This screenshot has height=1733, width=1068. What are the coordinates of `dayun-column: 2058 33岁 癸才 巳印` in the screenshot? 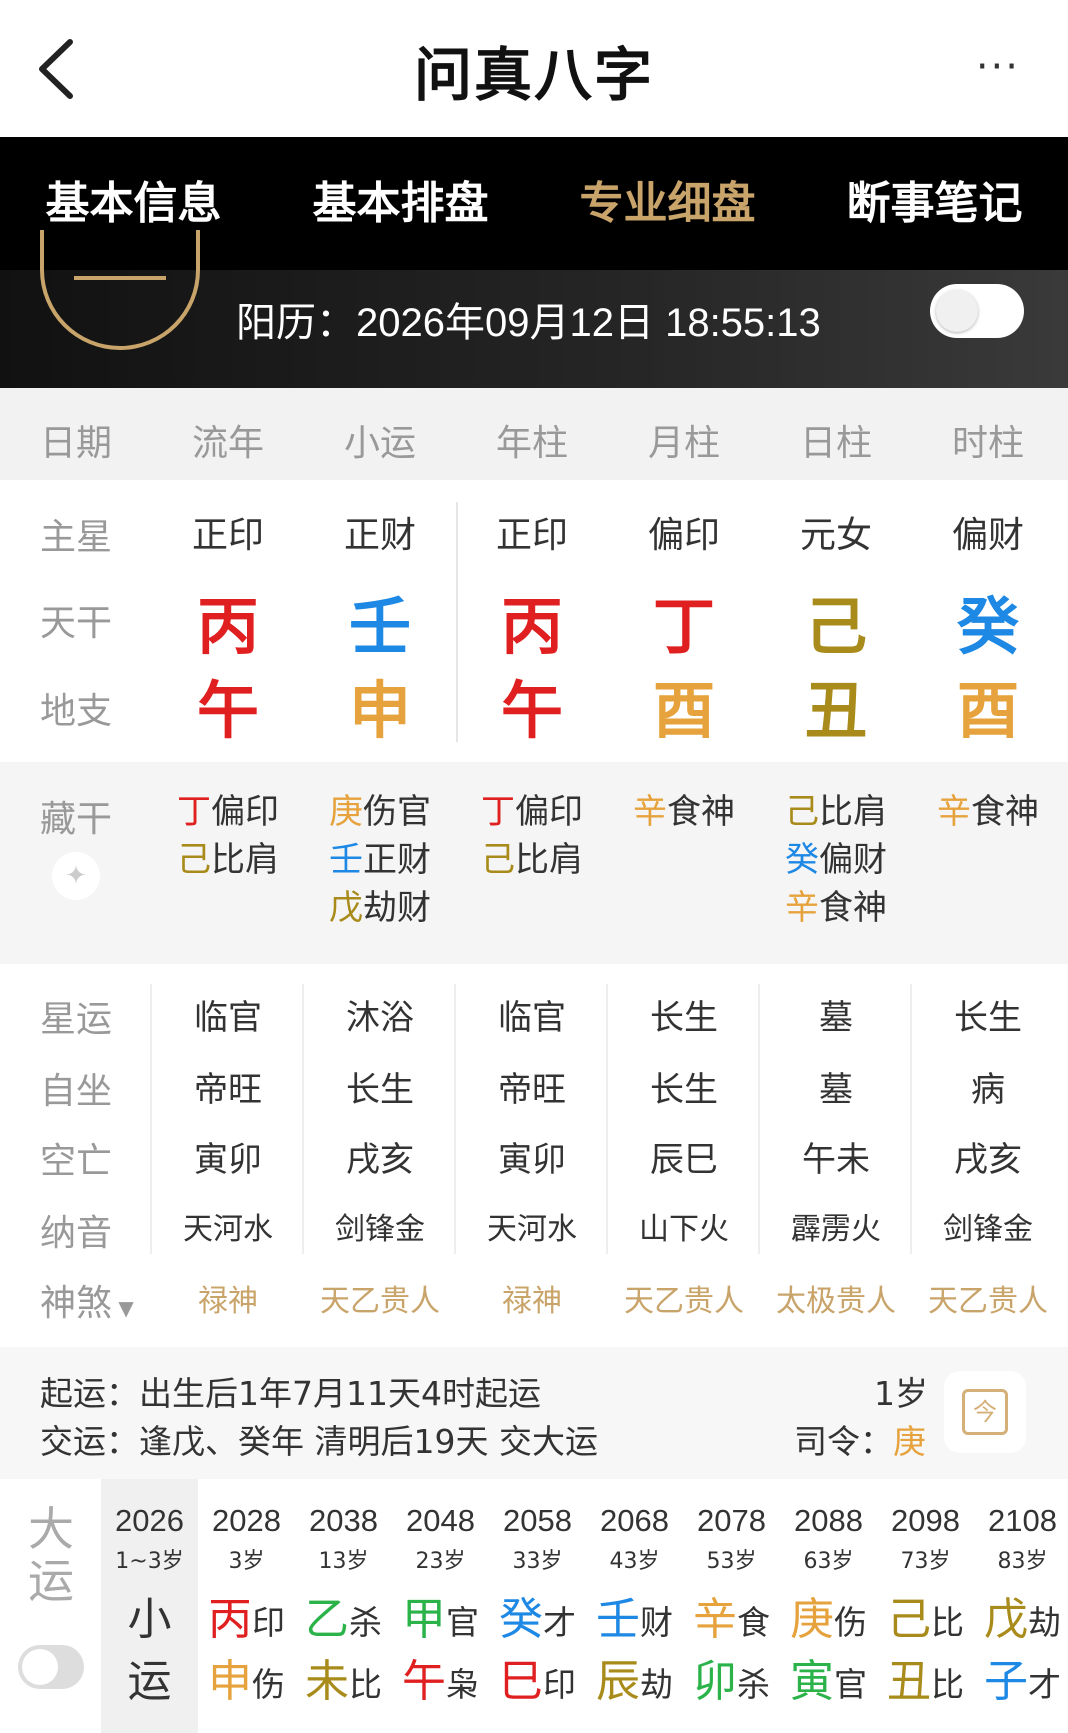 It's located at (537, 1606).